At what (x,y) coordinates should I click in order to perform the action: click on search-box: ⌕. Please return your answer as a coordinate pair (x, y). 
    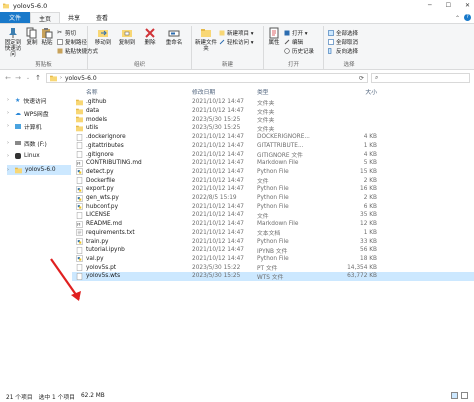
    Looking at the image, I should click on (420, 78).